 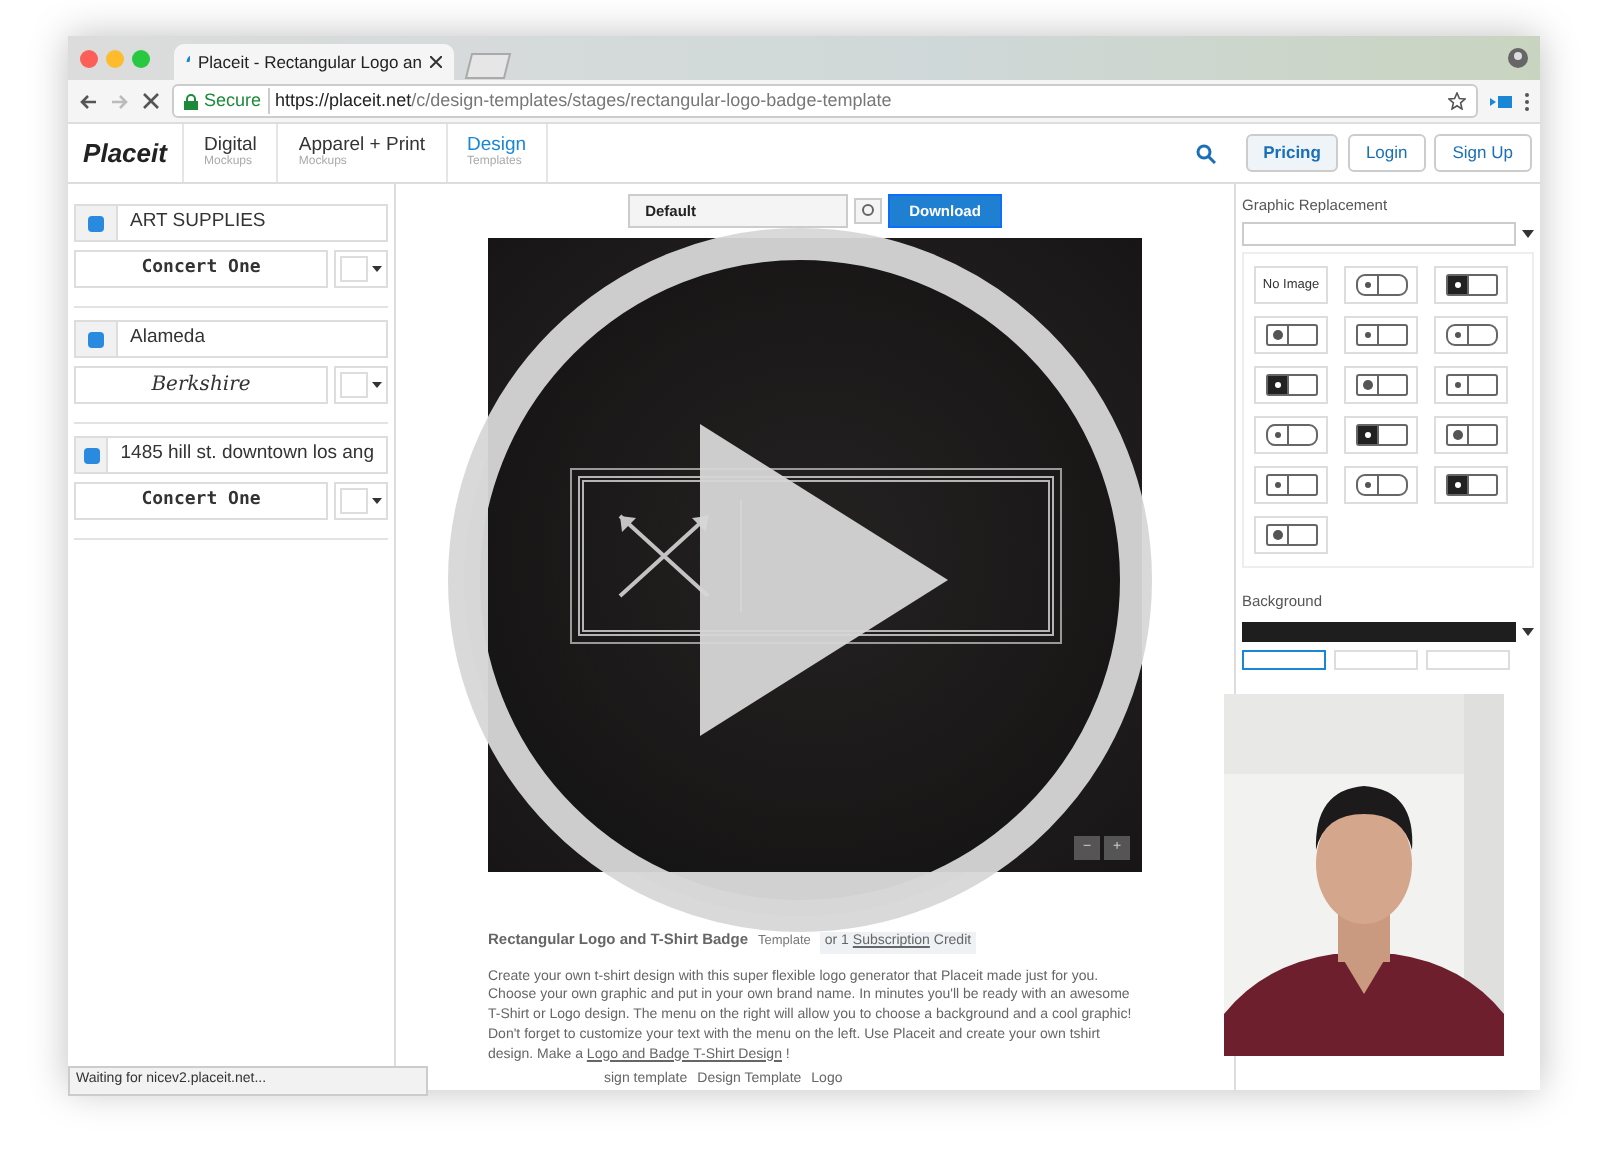 What do you see at coordinates (1386, 153) in the screenshot?
I see `header-button: Login` at bounding box center [1386, 153].